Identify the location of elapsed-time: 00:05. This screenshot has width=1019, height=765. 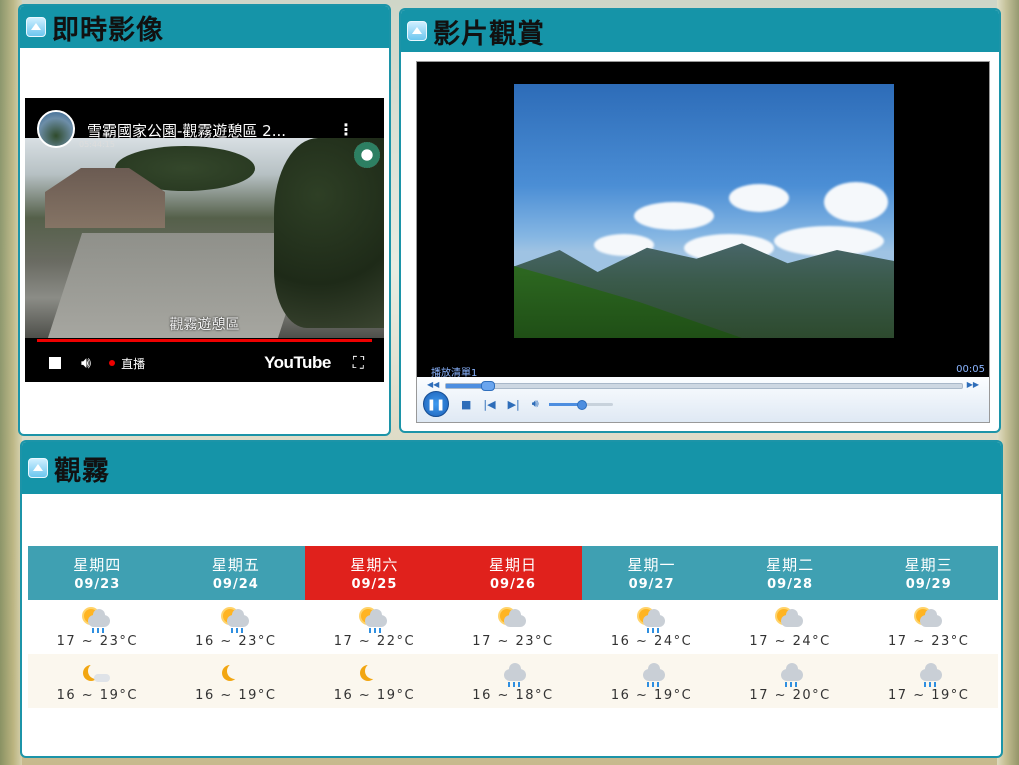
(970, 369).